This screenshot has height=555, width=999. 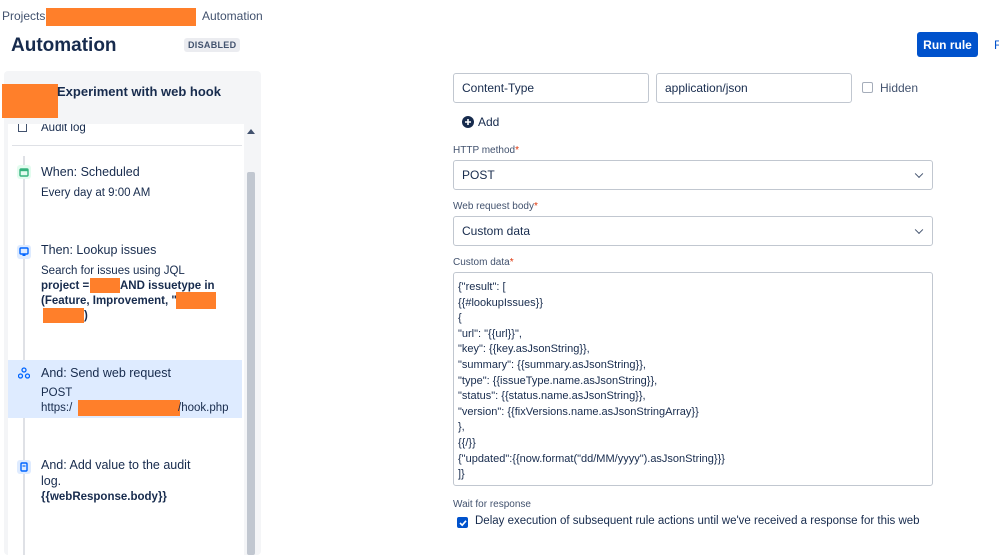 What do you see at coordinates (63, 129) in the screenshot?
I see `audit-log-label: Audit log` at bounding box center [63, 129].